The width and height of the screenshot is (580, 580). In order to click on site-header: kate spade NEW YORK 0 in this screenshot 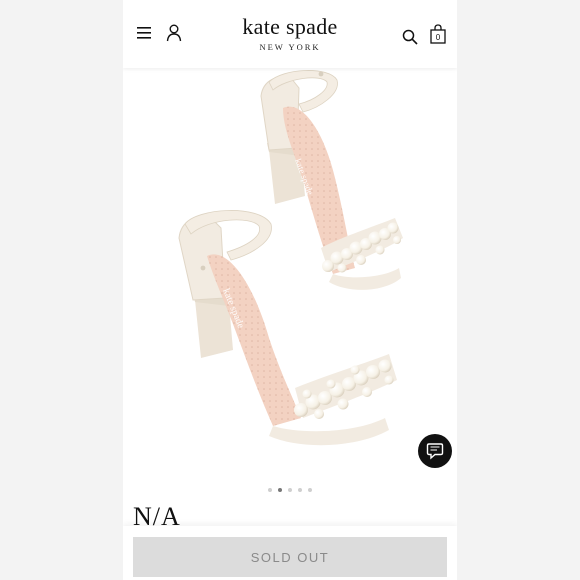, I will do `click(290, 34)`.